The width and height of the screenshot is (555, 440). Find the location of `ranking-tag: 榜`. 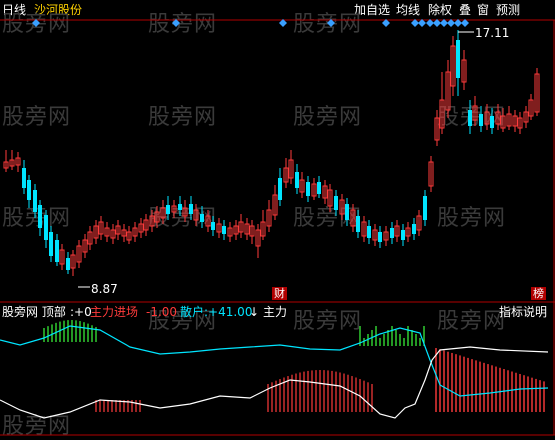

ranking-tag: 榜 is located at coordinates (538, 293).